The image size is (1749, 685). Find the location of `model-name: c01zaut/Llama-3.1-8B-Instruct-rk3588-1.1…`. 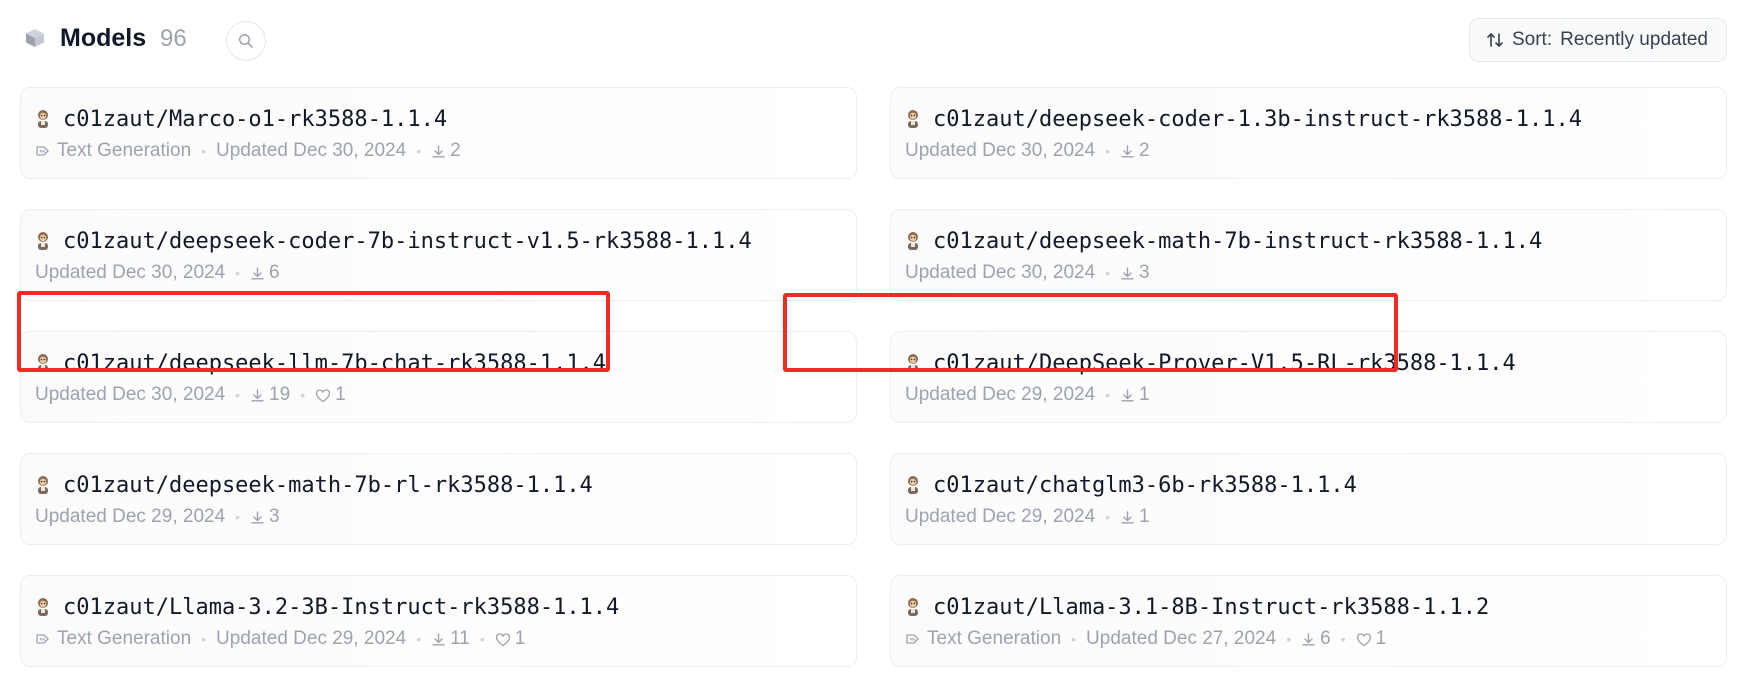

model-name: c01zaut/Llama-3.1-8B-Instruct-rk3588-1.1… is located at coordinates (1211, 607).